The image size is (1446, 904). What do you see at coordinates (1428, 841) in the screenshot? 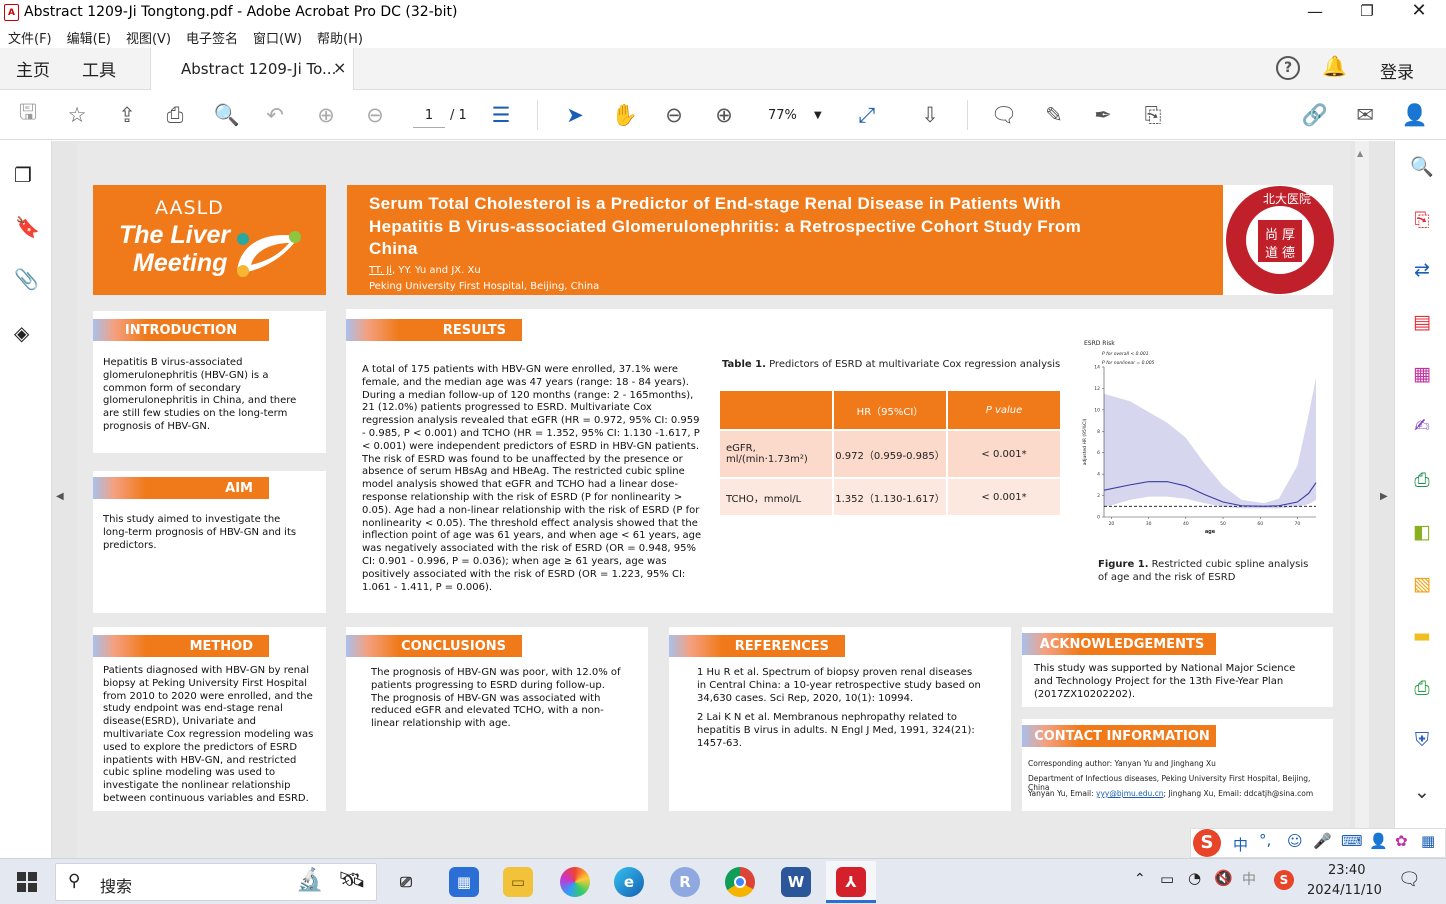
I see `ime-menu-grid-icon: ▦` at bounding box center [1428, 841].